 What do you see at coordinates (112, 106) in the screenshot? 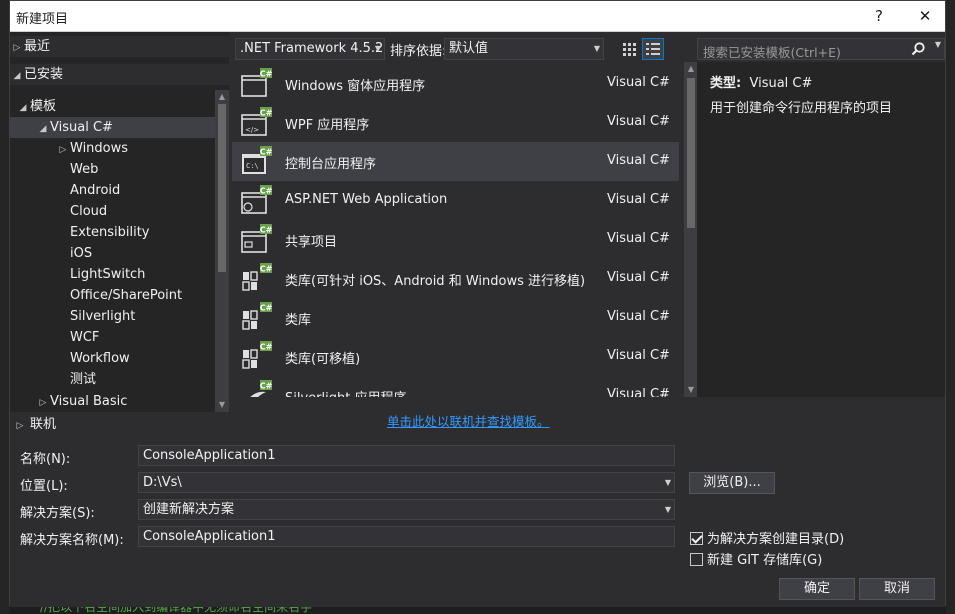
I see `tree-item-templates: ◢ 模板` at bounding box center [112, 106].